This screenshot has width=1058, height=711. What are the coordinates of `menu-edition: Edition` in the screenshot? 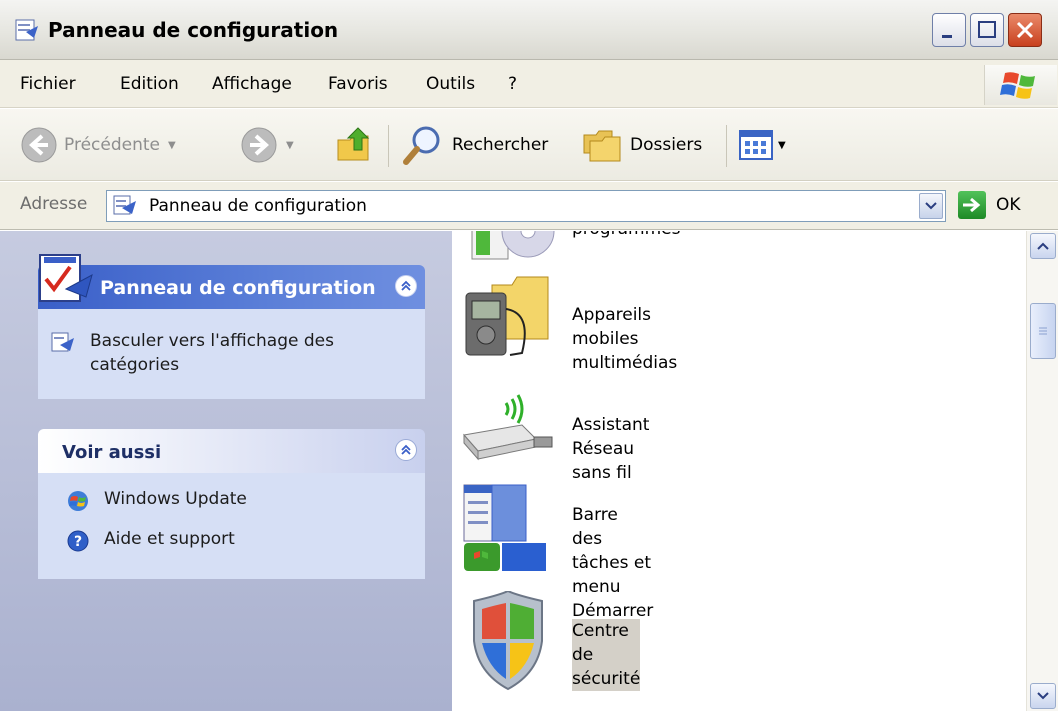 It's located at (149, 84).